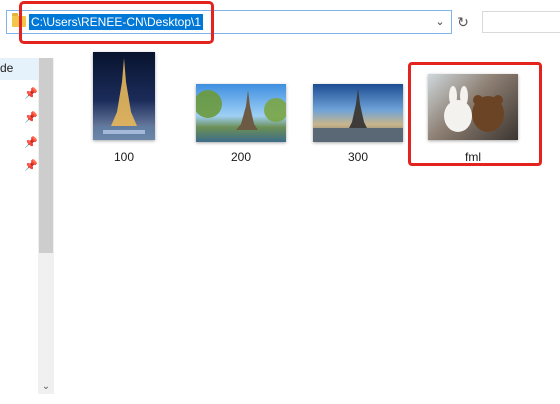 This screenshot has height=404, width=560. I want to click on file-name: 100, so click(124, 157).